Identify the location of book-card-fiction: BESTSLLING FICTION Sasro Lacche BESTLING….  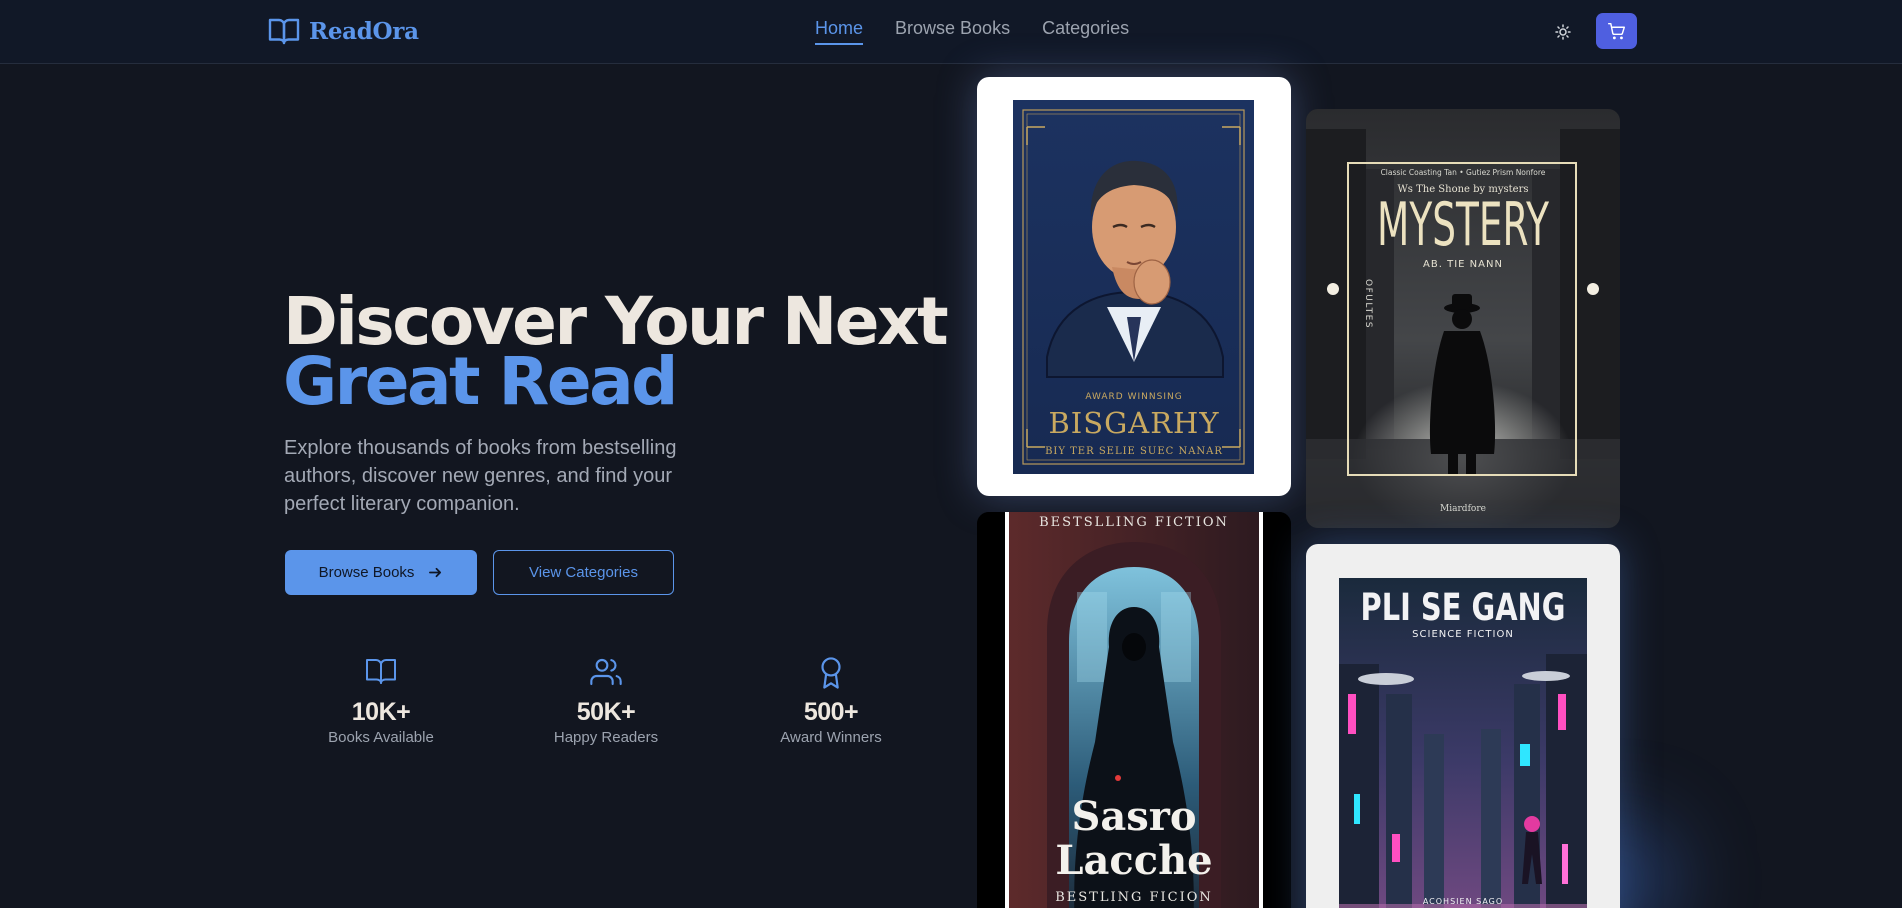
(1134, 710).